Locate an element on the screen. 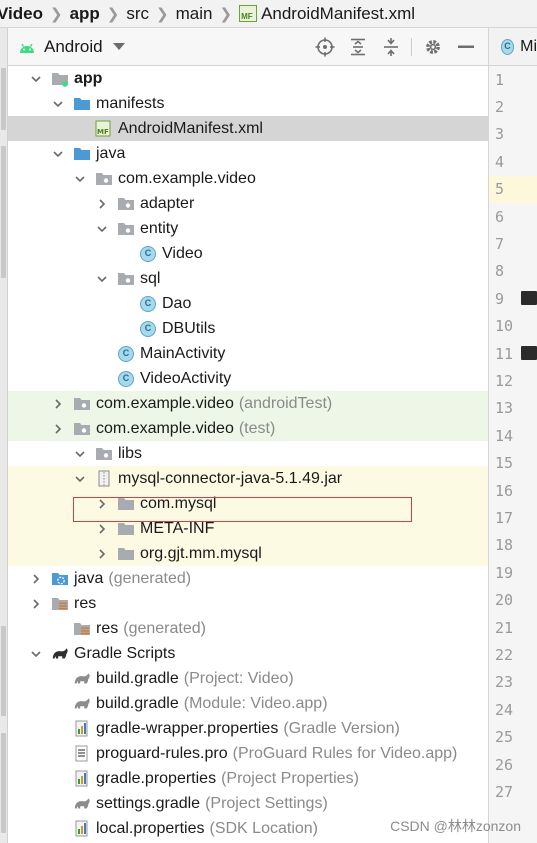 This screenshot has width=537, height=843. line-number: 7 is located at coordinates (500, 243).